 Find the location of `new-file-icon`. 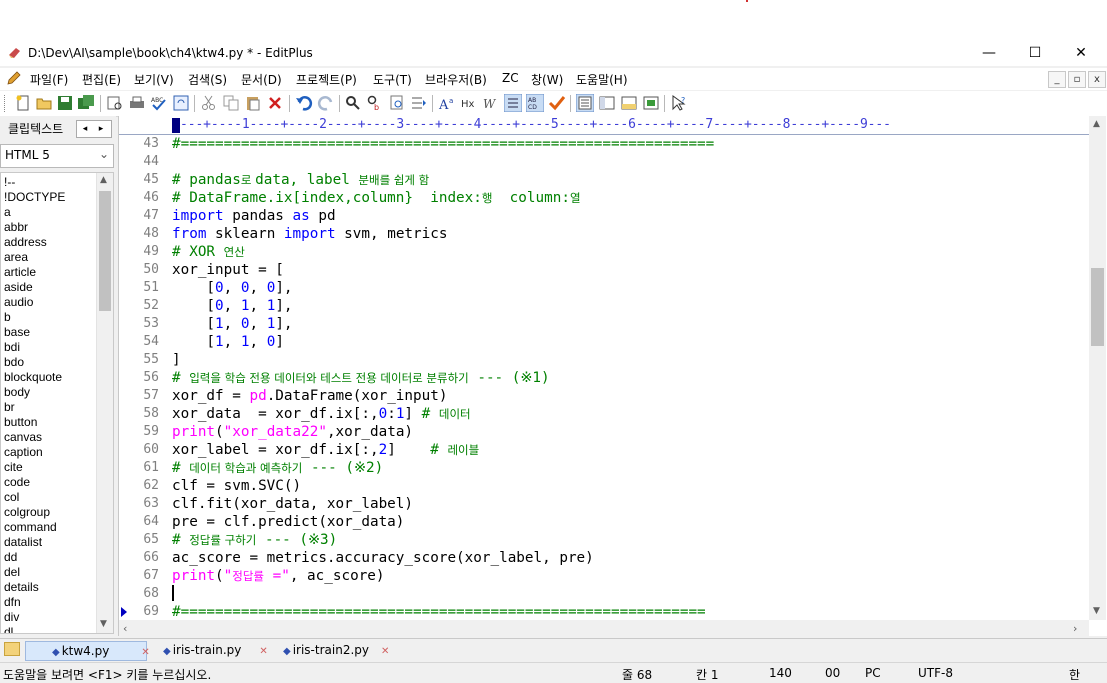

new-file-icon is located at coordinates (23, 103).